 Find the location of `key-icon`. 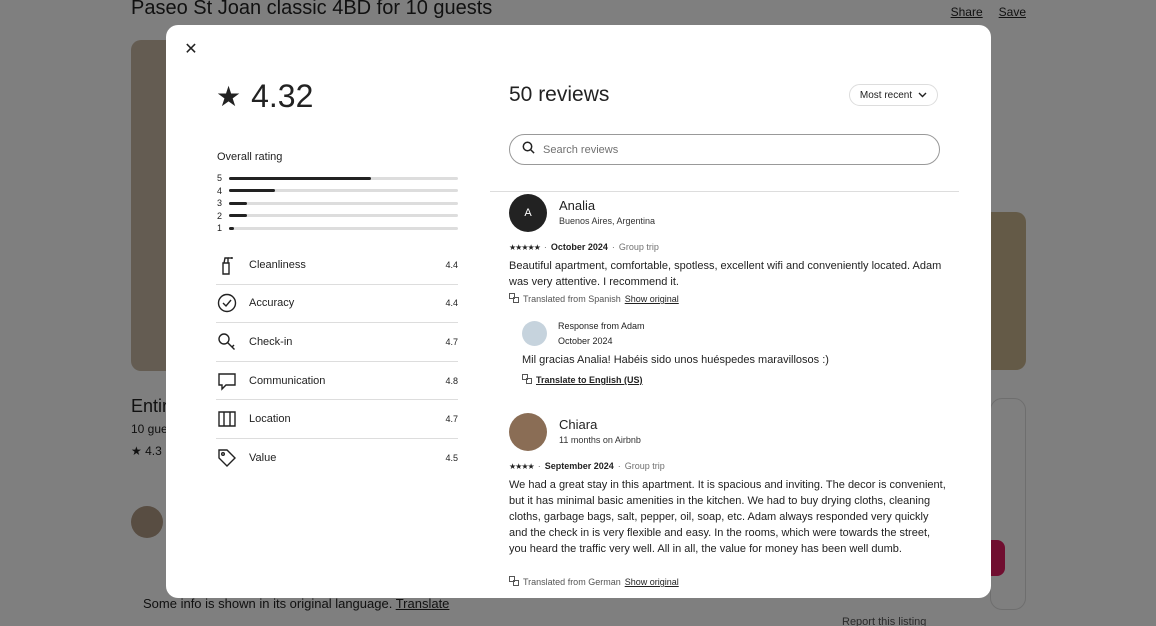

key-icon is located at coordinates (227, 342).